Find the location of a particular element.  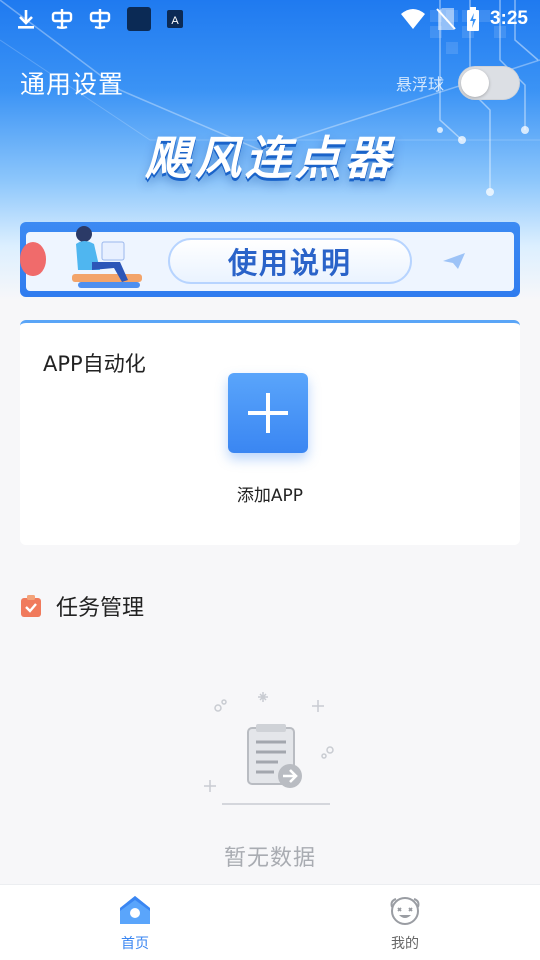

no-sim-icon is located at coordinates (446, 19).